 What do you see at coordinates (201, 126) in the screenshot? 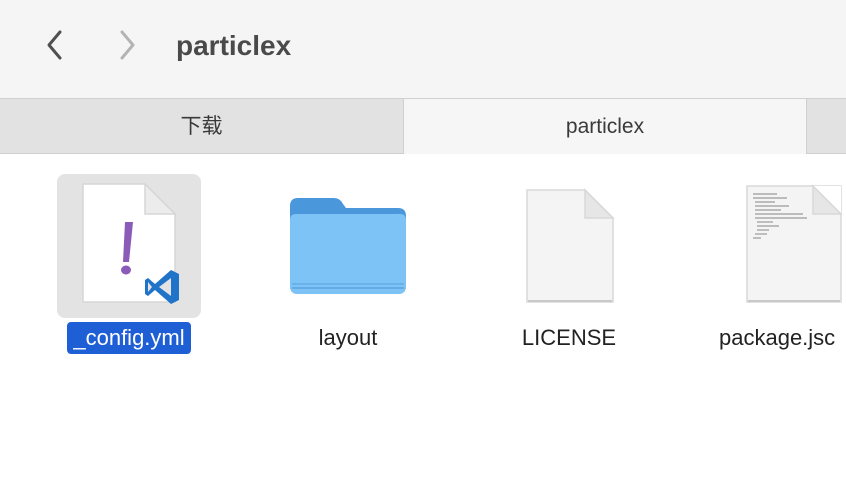
I see `tab-downloads: 下载` at bounding box center [201, 126].